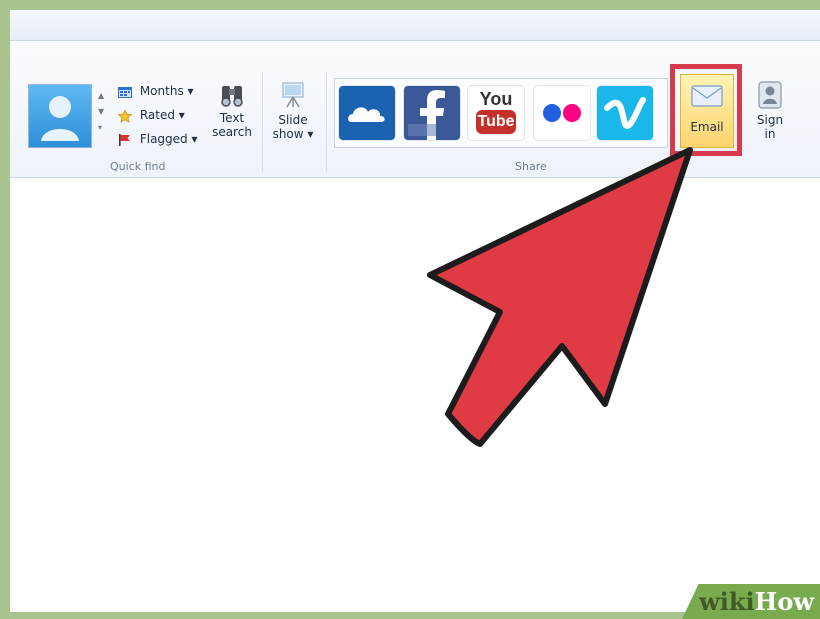 The width and height of the screenshot is (820, 619). Describe the element at coordinates (496, 99) in the screenshot. I see `youtube-you-label: You` at that location.